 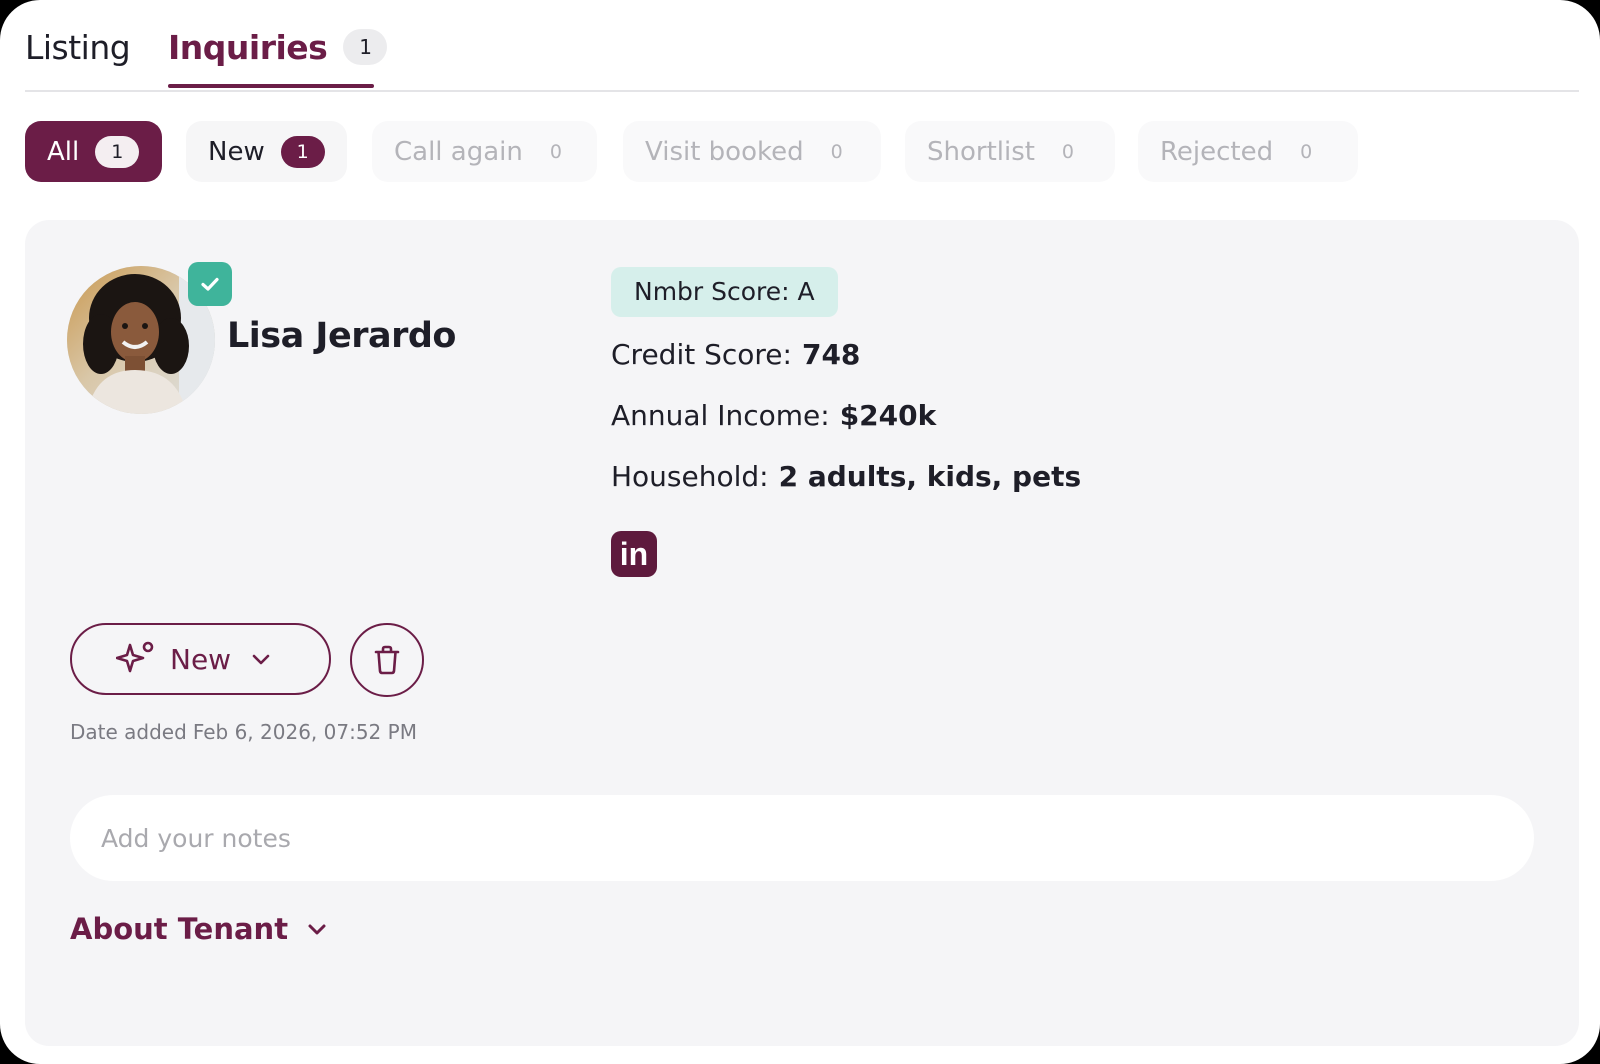 I want to click on filter-rejected: Rejected 0, so click(x=1248, y=151).